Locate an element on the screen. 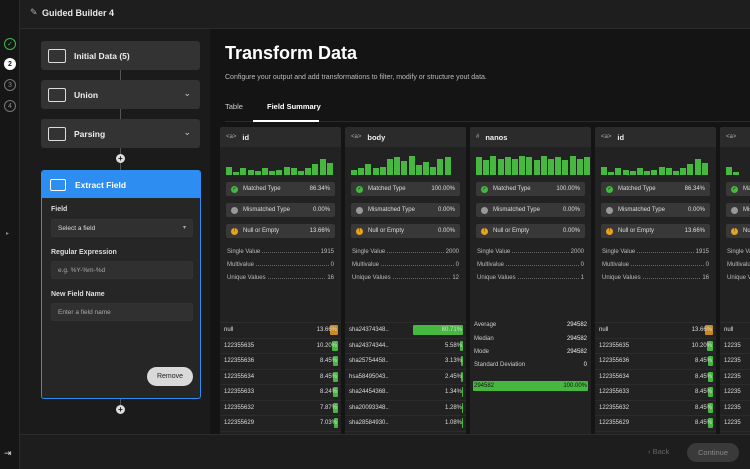  unique-stat: Unique Values 1 is located at coordinates (530, 278).